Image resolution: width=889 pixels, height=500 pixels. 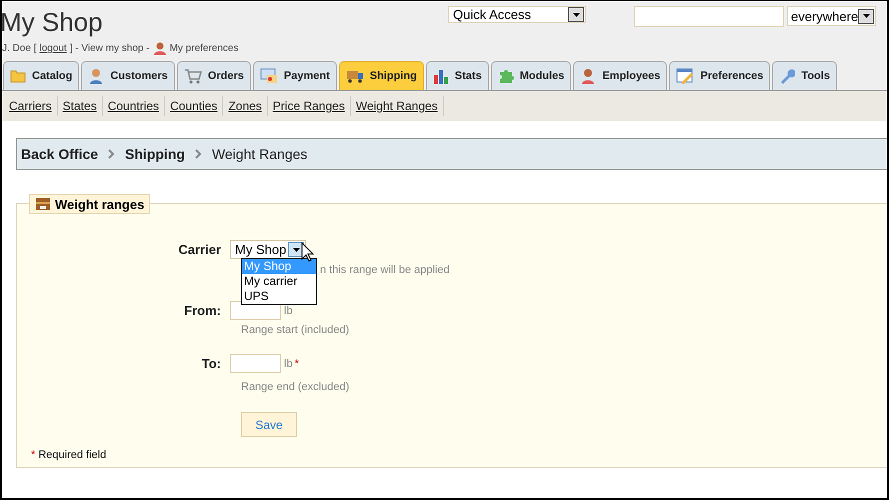 What do you see at coordinates (59, 154) in the screenshot?
I see `breadcrumb-item: Back Office` at bounding box center [59, 154].